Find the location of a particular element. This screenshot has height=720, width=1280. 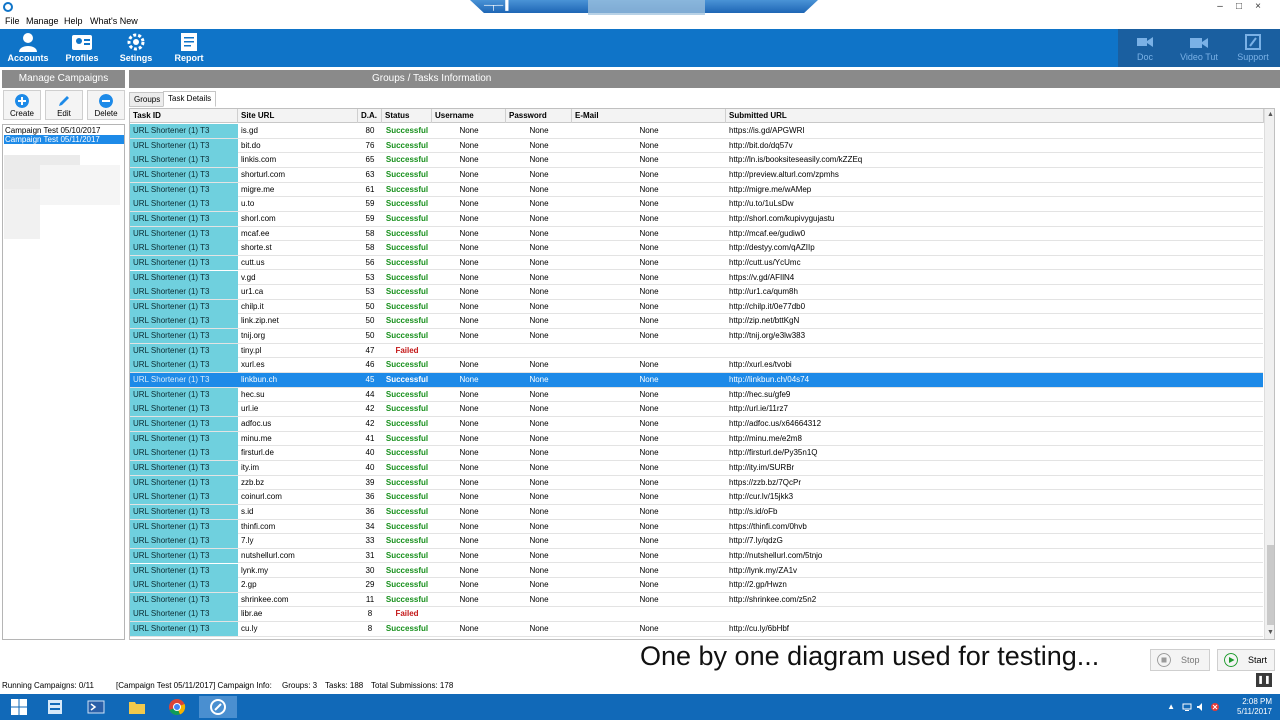

col-username: Username is located at coordinates (469, 116).